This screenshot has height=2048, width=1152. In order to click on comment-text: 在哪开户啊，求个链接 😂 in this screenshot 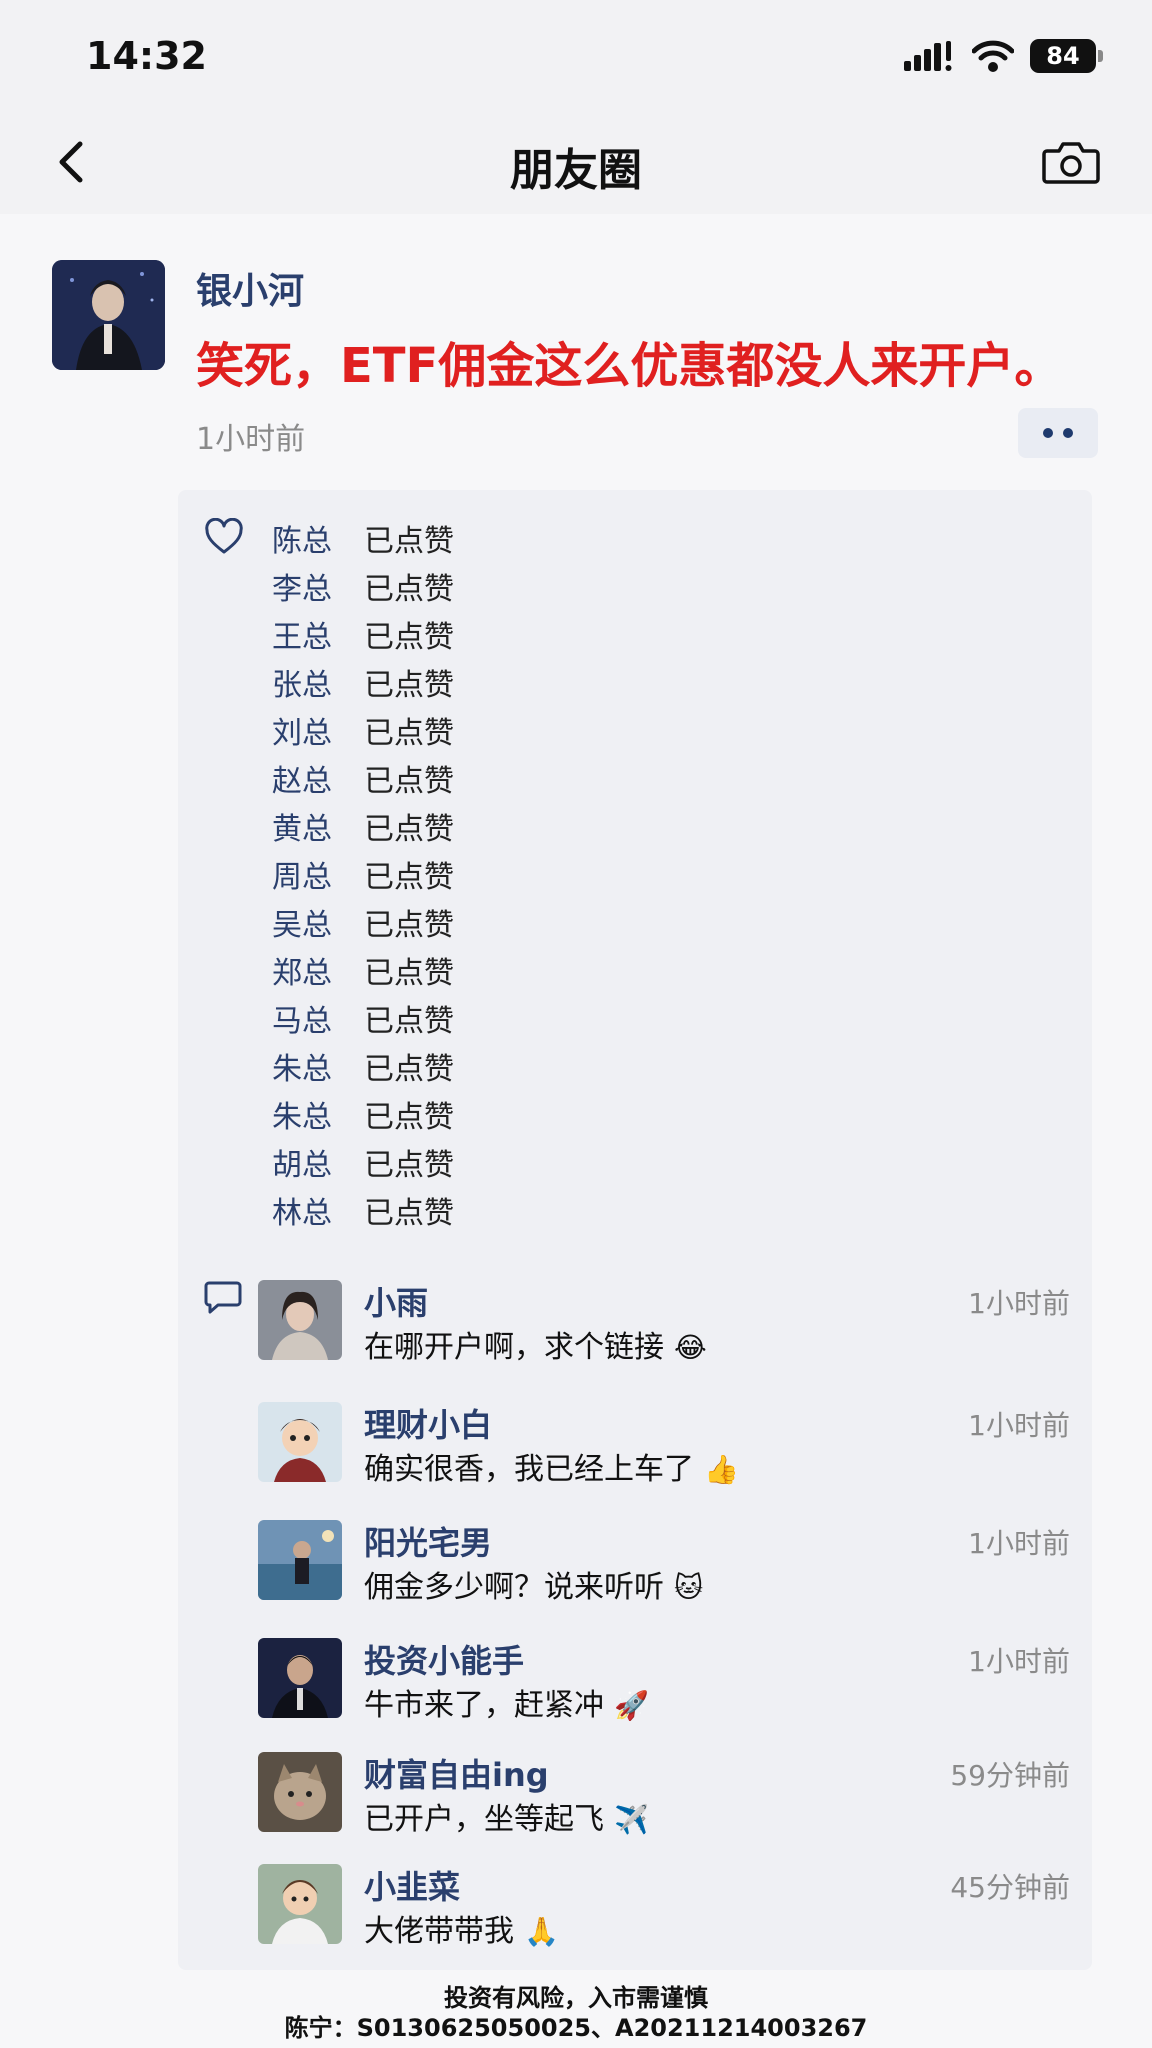, I will do `click(535, 1344)`.